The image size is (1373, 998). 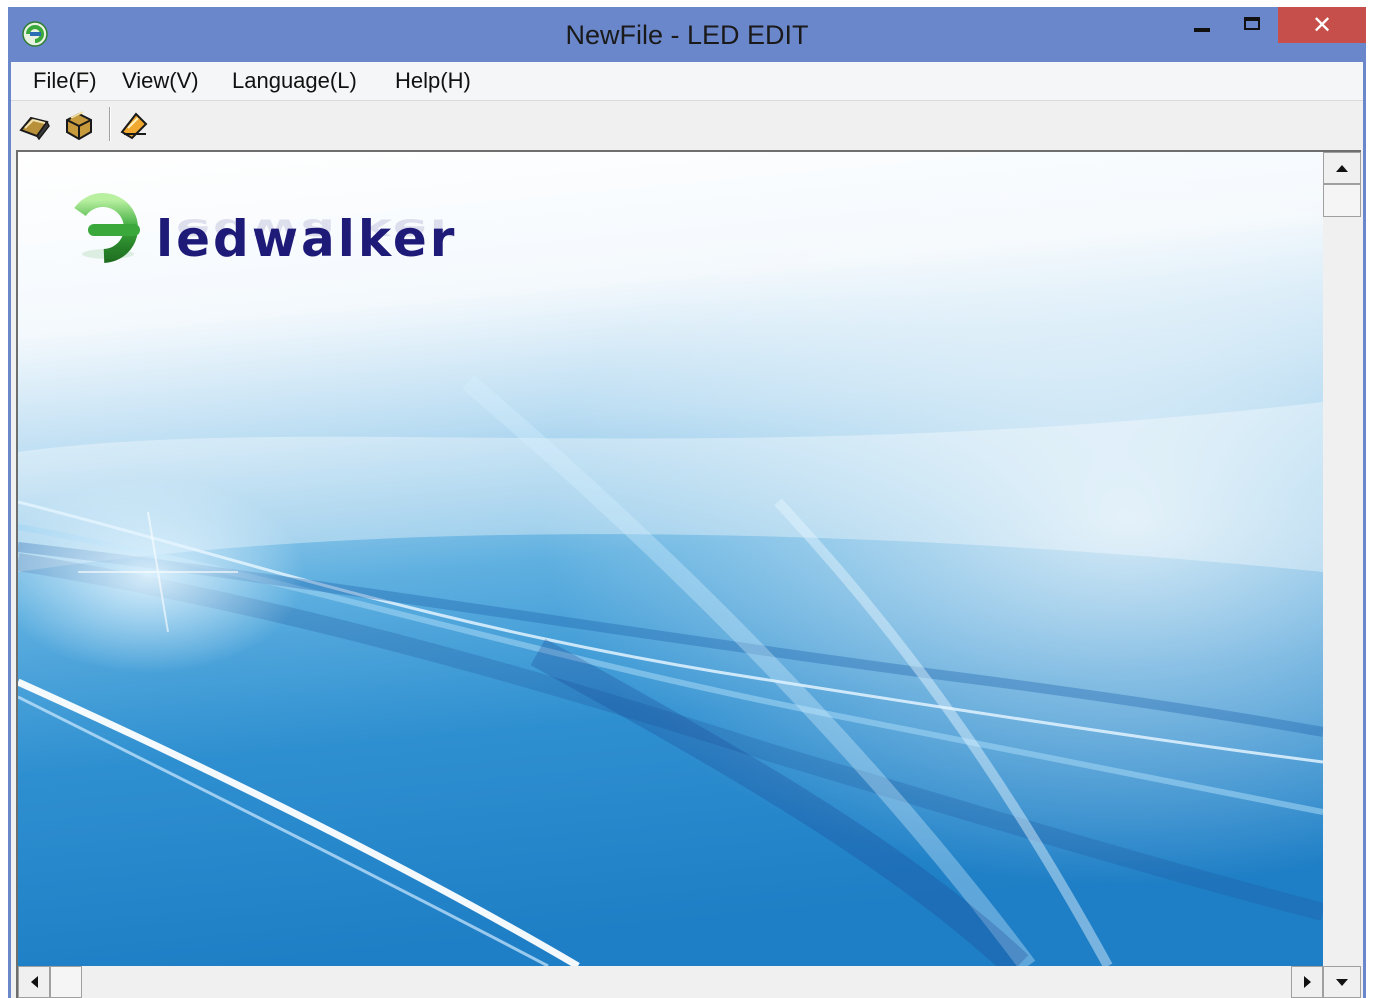 I want to click on toolbar-separator, so click(x=110, y=124).